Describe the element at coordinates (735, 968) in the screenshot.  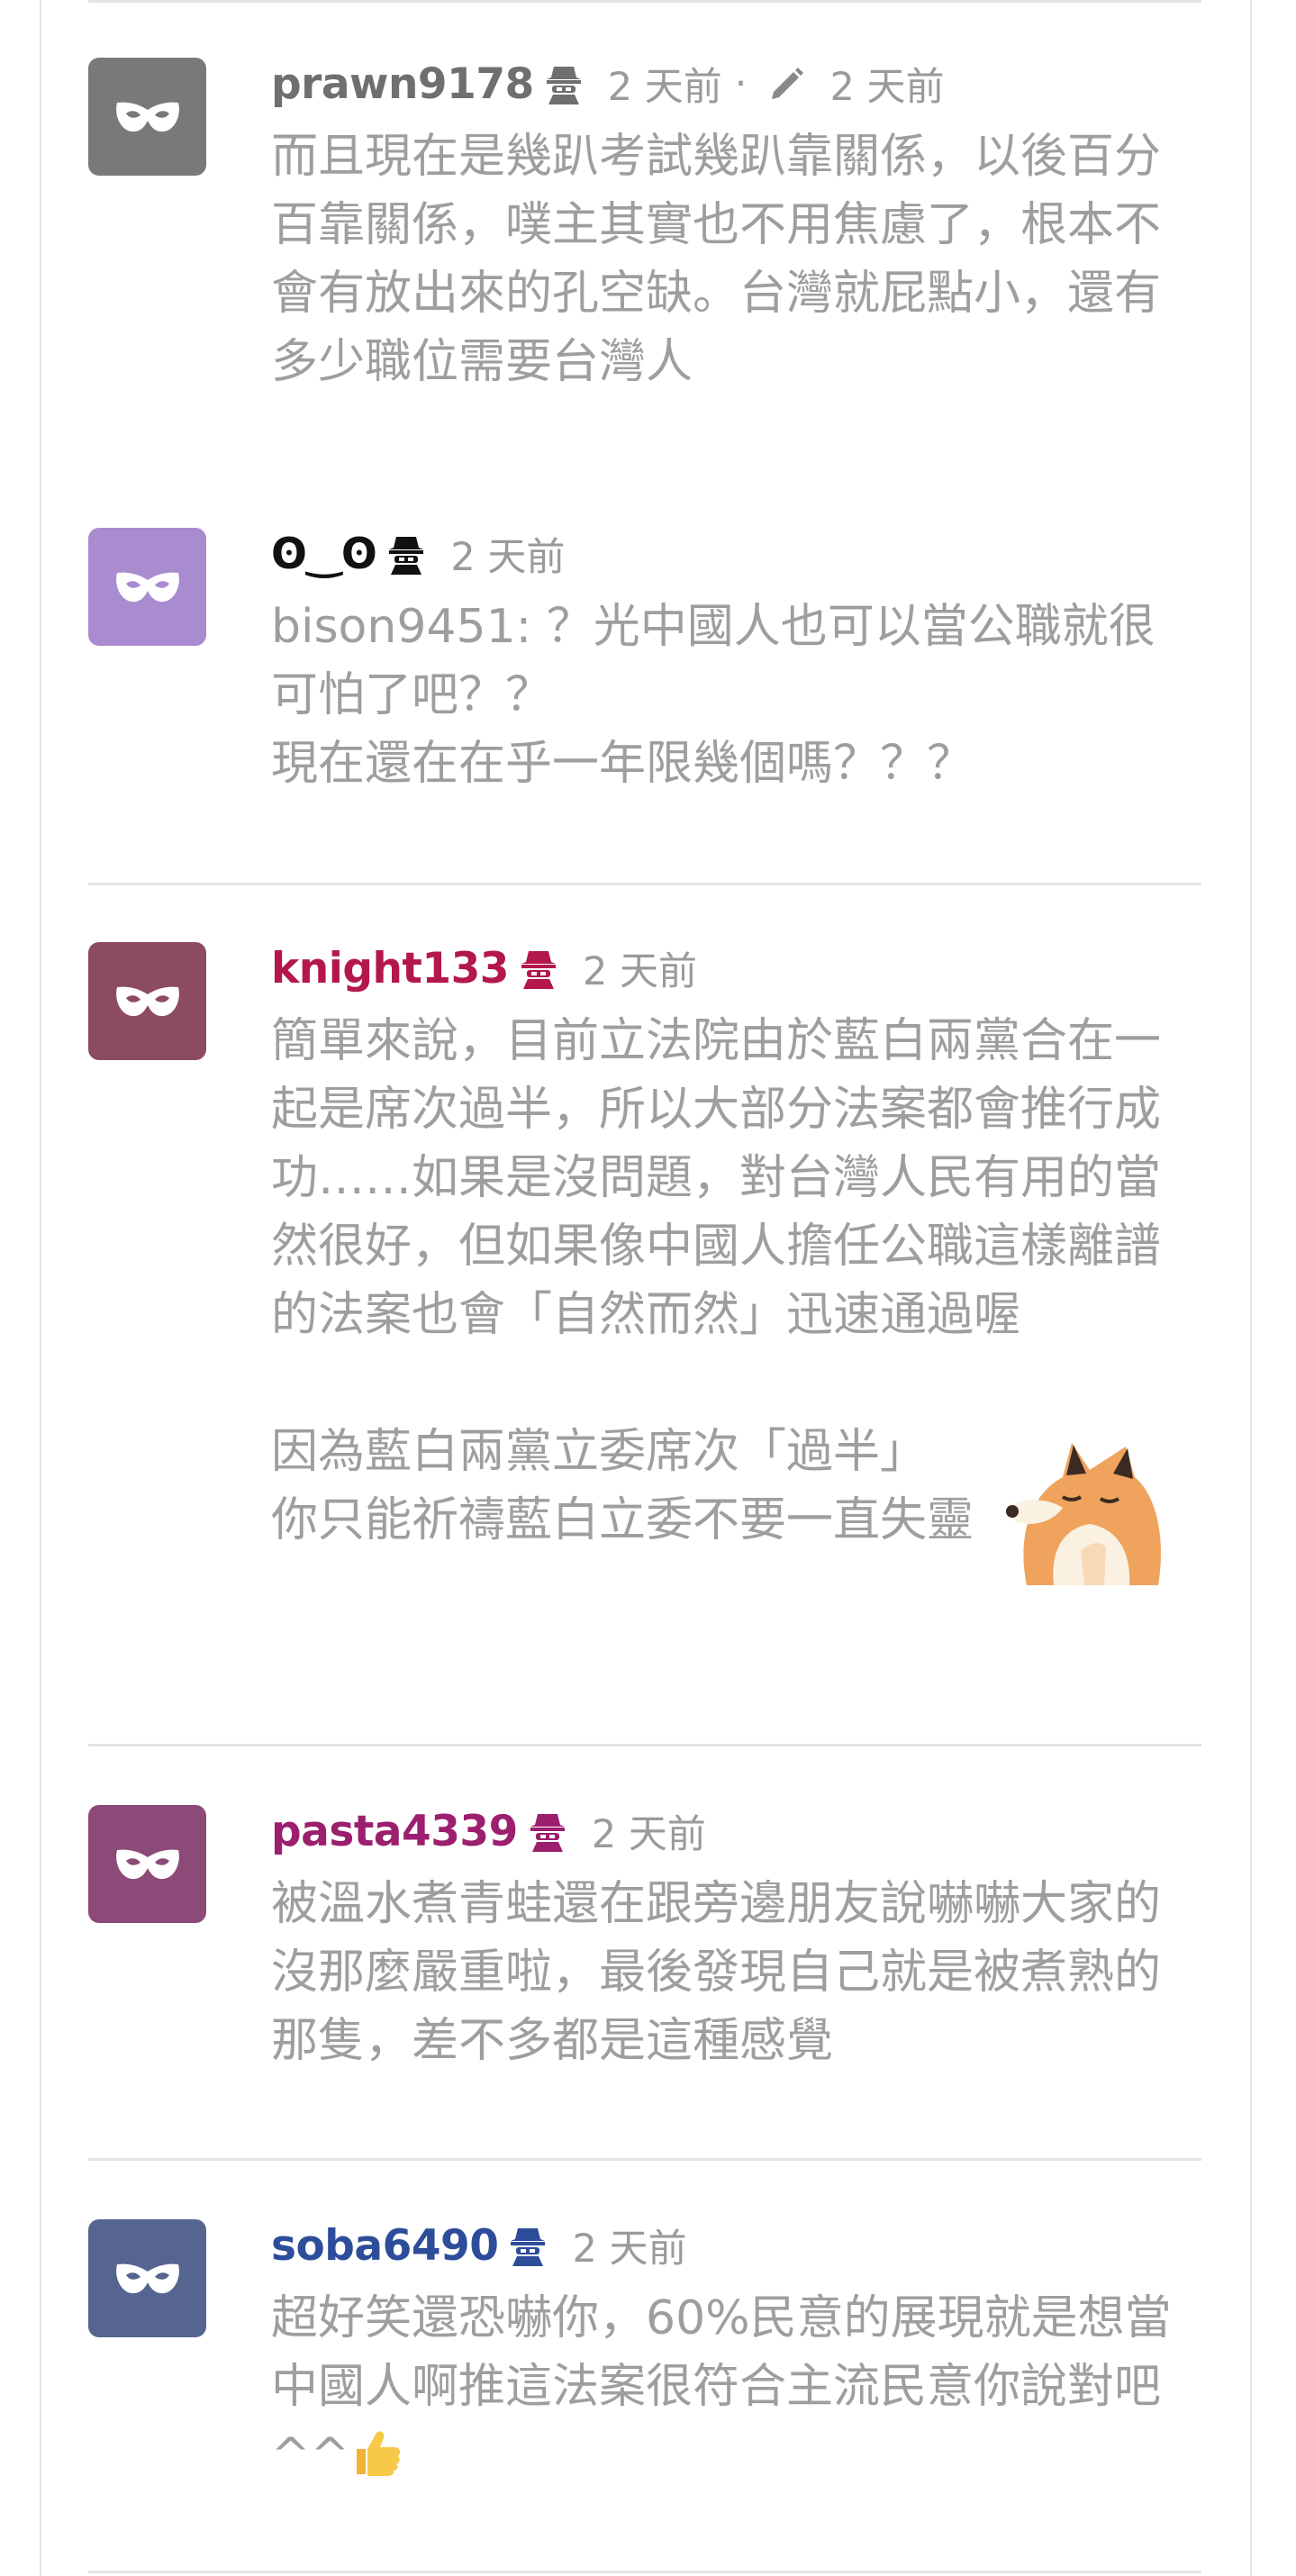
I see `comment-meta: knight133 2 天前` at that location.